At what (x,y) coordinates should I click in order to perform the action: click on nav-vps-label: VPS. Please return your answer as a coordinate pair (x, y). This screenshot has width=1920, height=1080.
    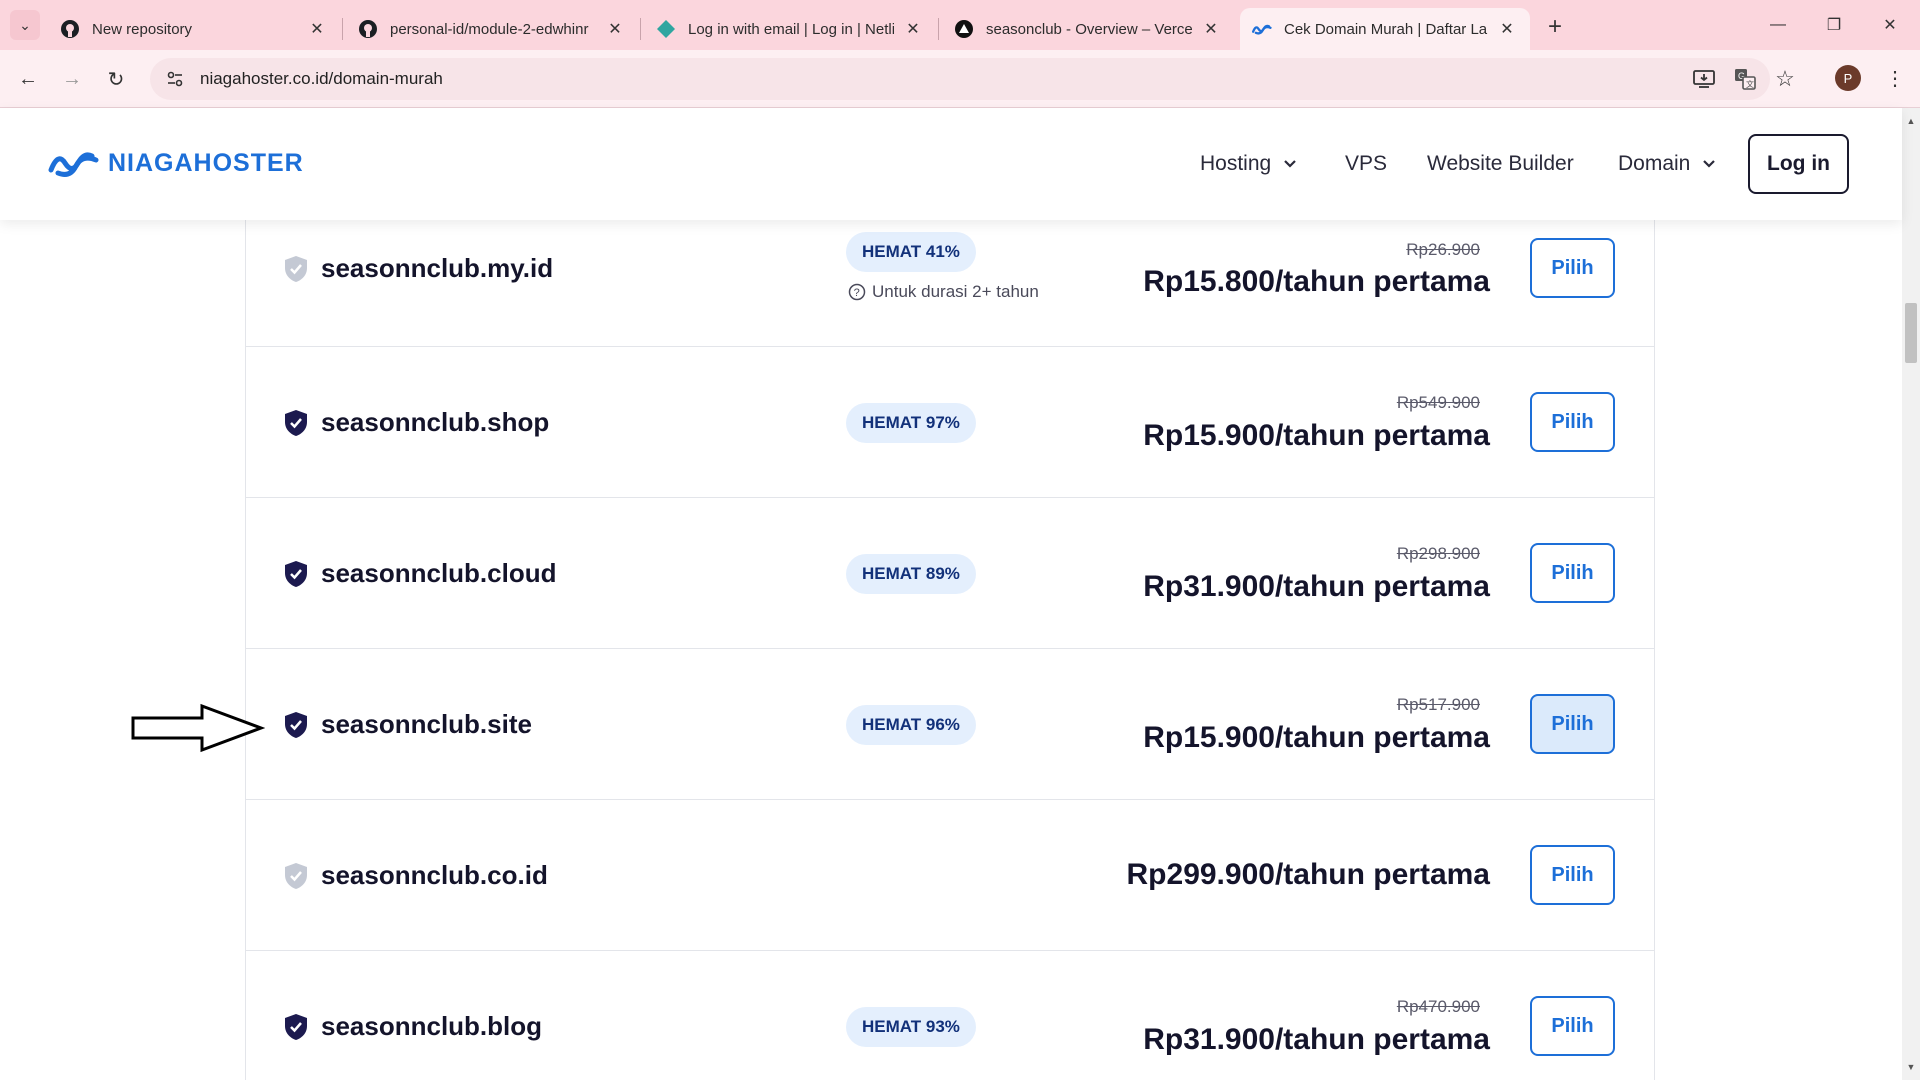
    Looking at the image, I should click on (1366, 163).